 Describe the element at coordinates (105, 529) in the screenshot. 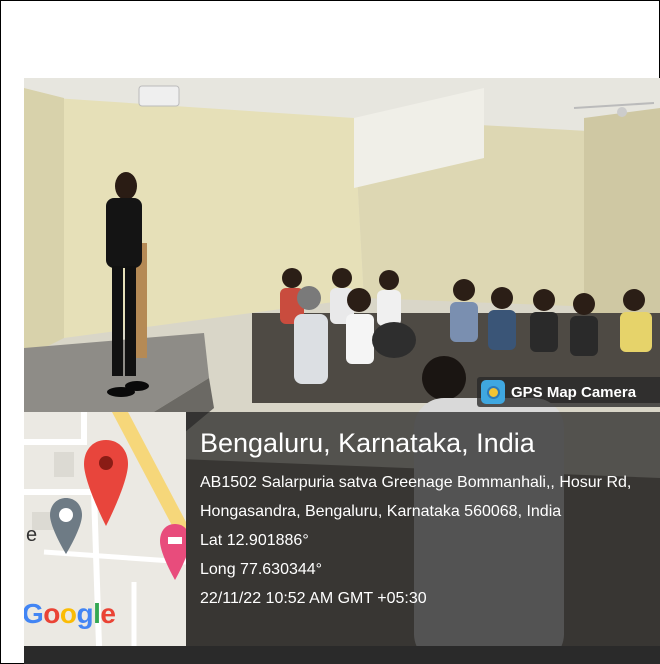

I see `map-thumbnail: e Google` at that location.